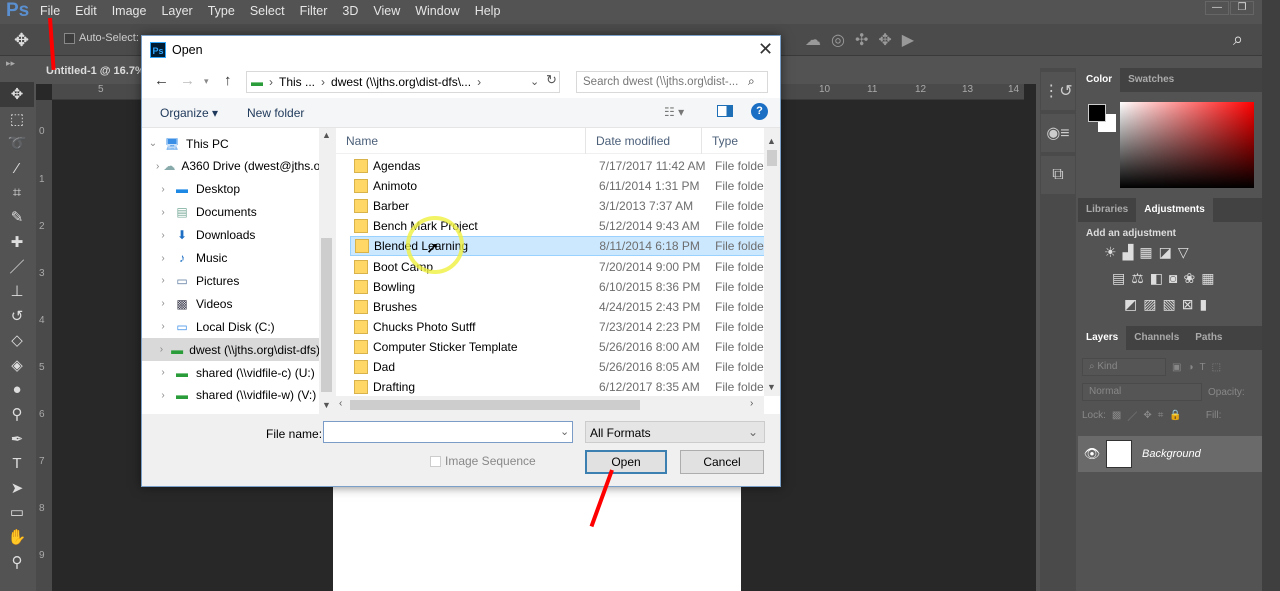 This screenshot has height=591, width=1280. I want to click on 3d-slide-icon: ✥, so click(884, 40).